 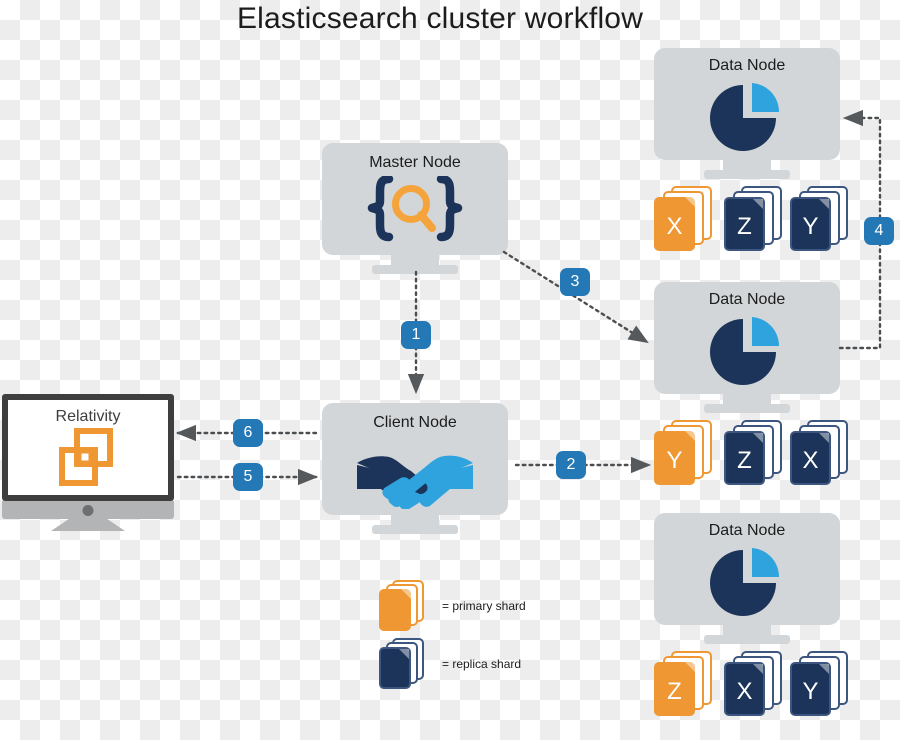 I want to click on client-node-base, so click(x=415, y=529).